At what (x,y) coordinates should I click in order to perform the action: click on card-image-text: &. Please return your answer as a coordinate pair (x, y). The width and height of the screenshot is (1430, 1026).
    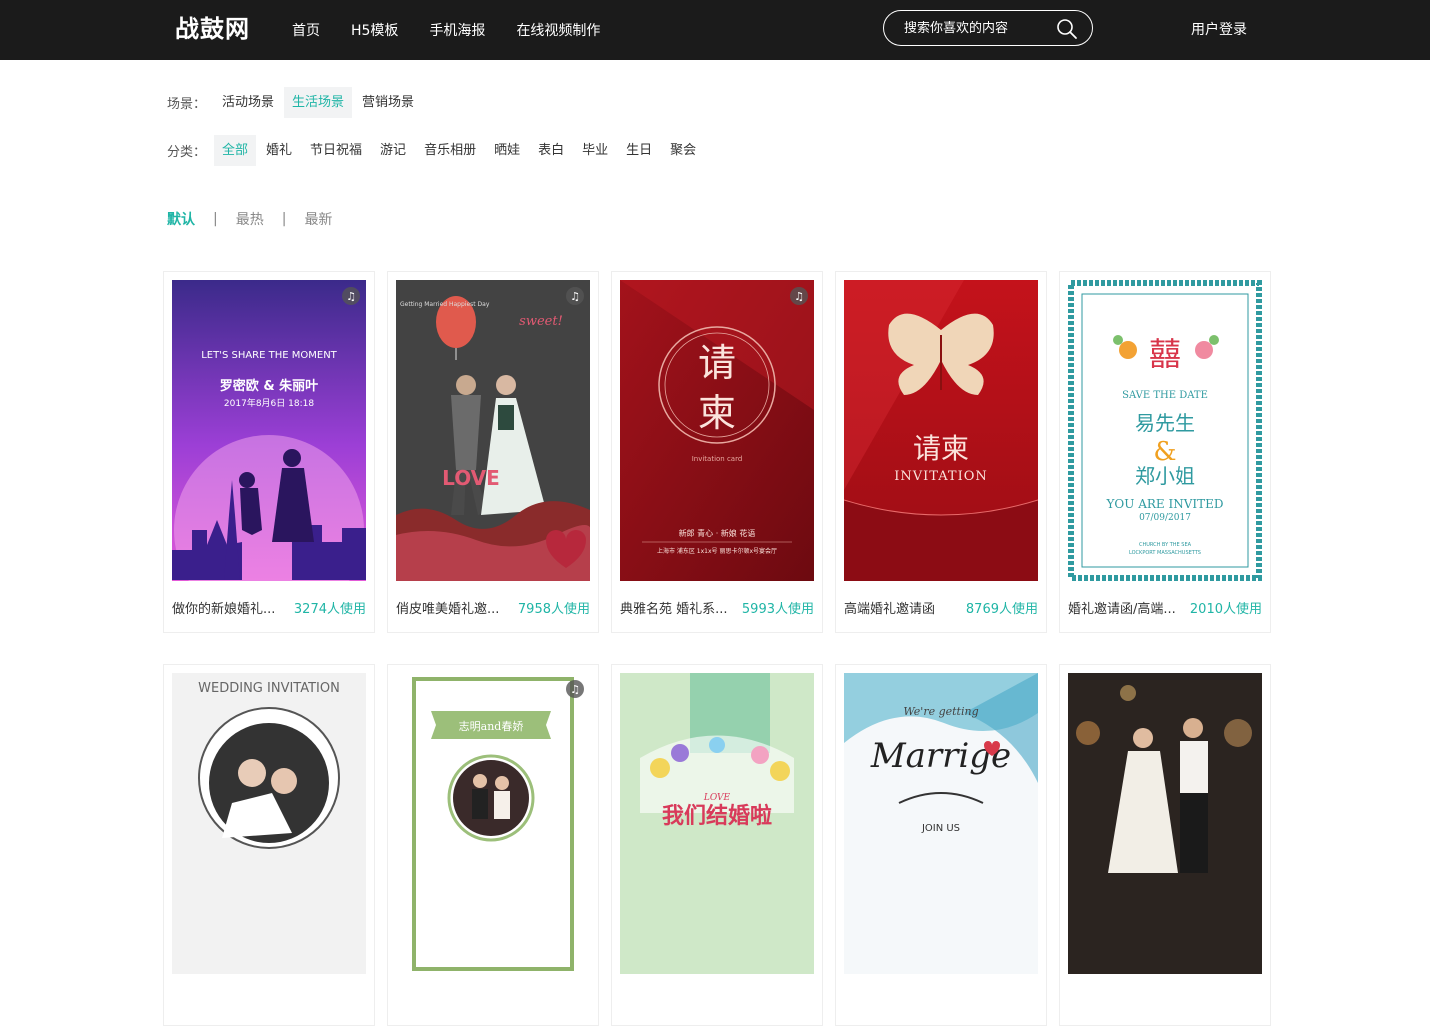
    Looking at the image, I should click on (1164, 452).